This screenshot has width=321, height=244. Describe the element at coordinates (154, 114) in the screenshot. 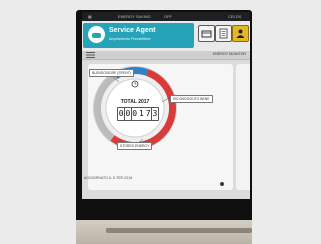

I see `counter-digit: 3` at that location.